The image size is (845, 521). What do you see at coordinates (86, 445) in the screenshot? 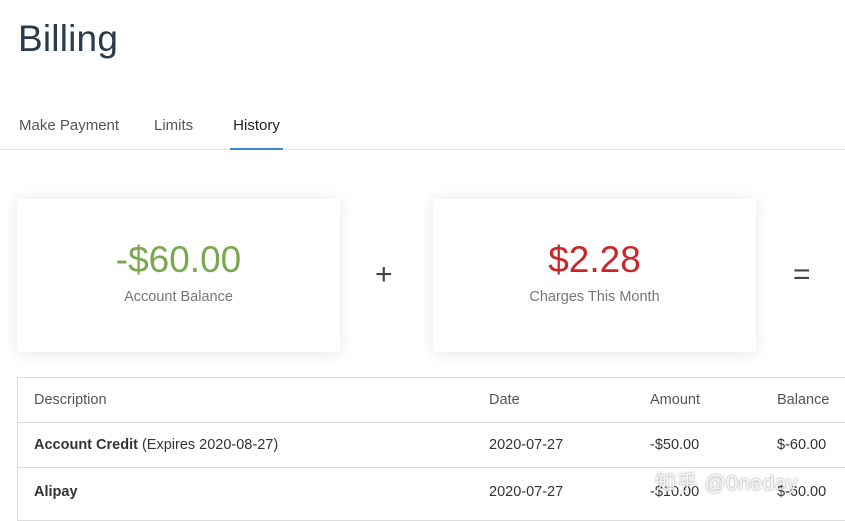
I see `row-title: Account Credit` at bounding box center [86, 445].